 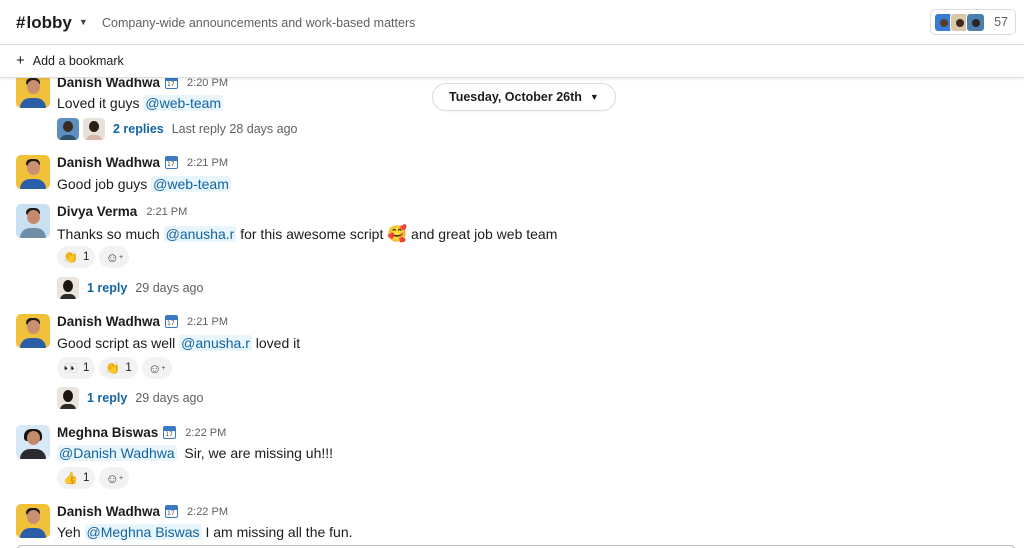 I want to click on mention: @Meghna Biswas, so click(x=143, y=532).